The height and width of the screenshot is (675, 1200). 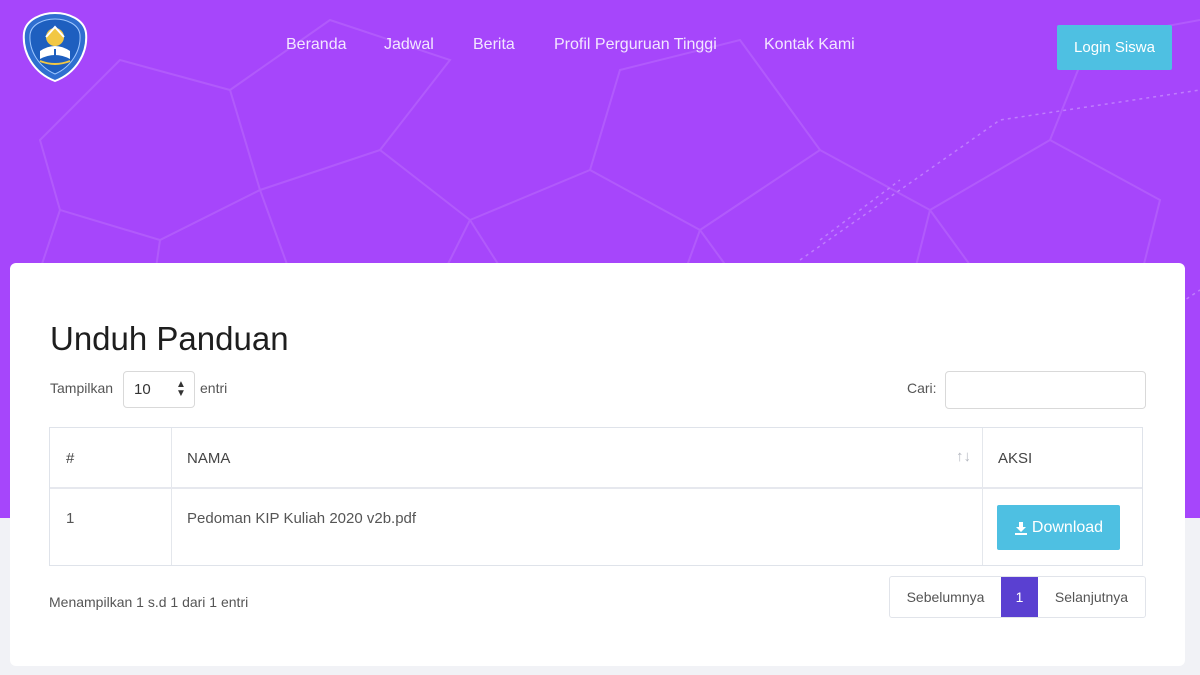 What do you see at coordinates (1091, 597) in the screenshot?
I see `pagination-next: Selanjutnya` at bounding box center [1091, 597].